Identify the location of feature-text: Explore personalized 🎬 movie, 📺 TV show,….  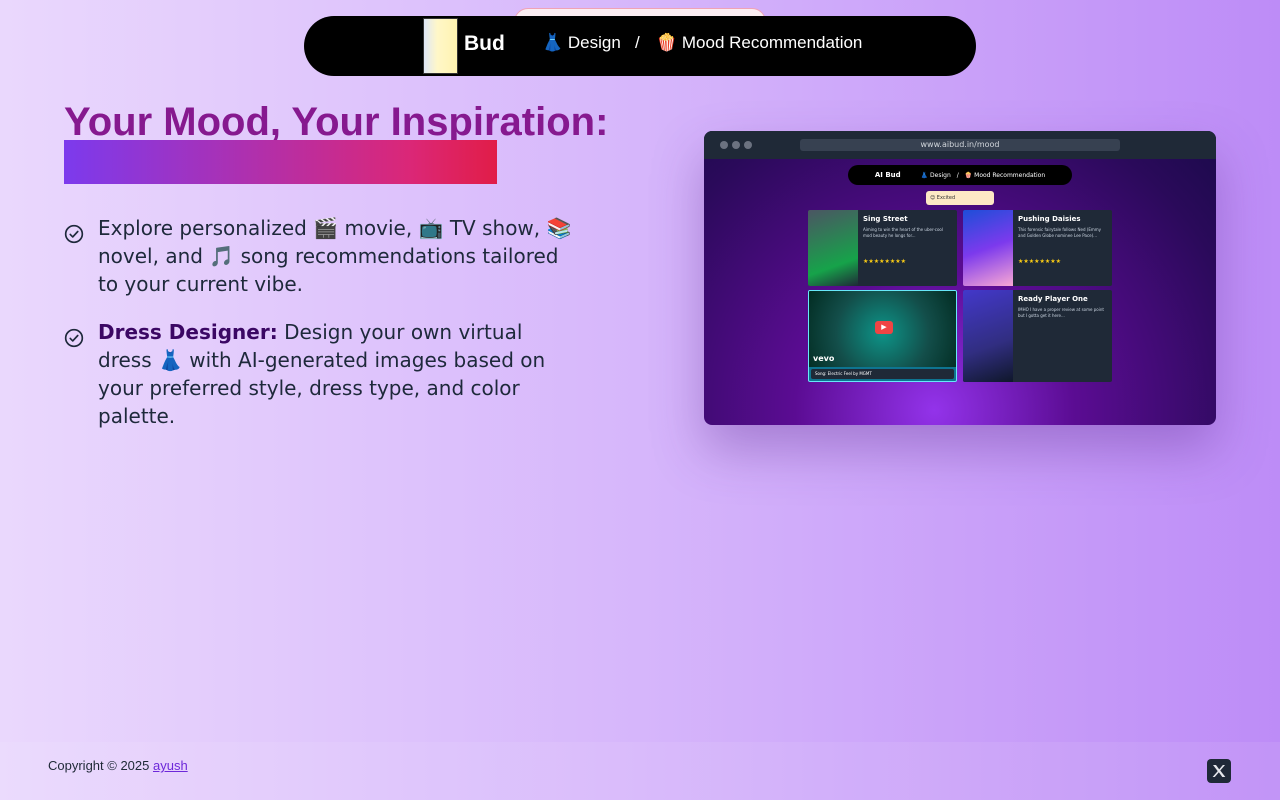
(337, 256).